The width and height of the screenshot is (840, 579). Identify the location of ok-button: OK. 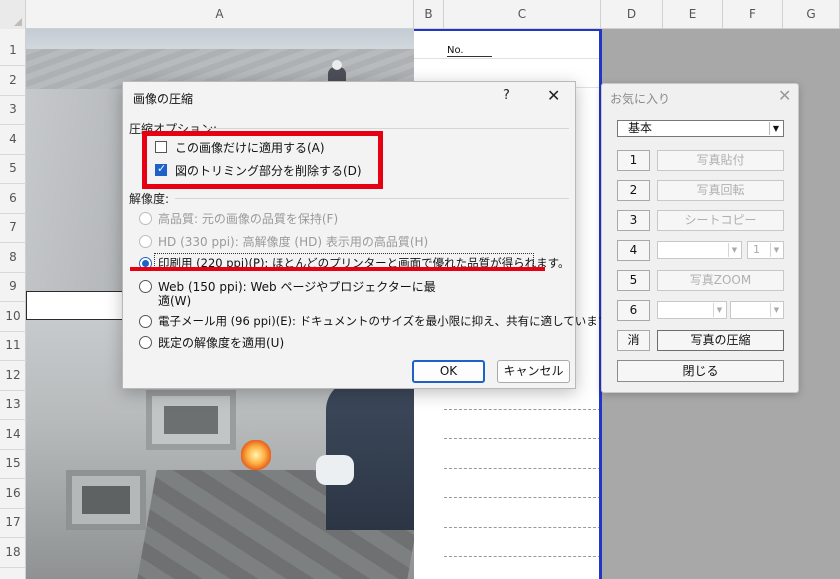
(448, 371).